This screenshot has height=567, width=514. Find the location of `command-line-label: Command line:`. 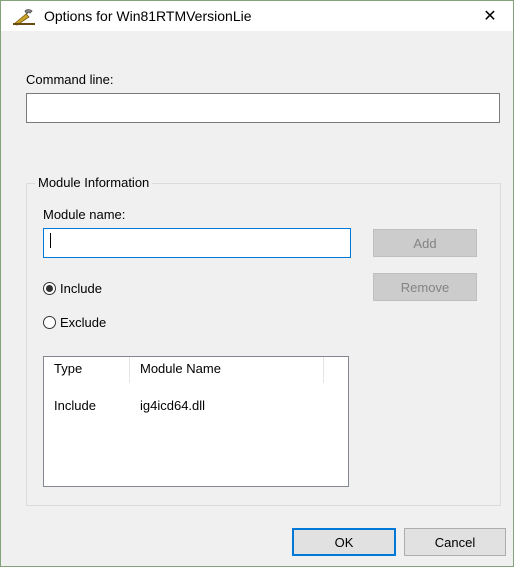

command-line-label: Command line: is located at coordinates (70, 79).